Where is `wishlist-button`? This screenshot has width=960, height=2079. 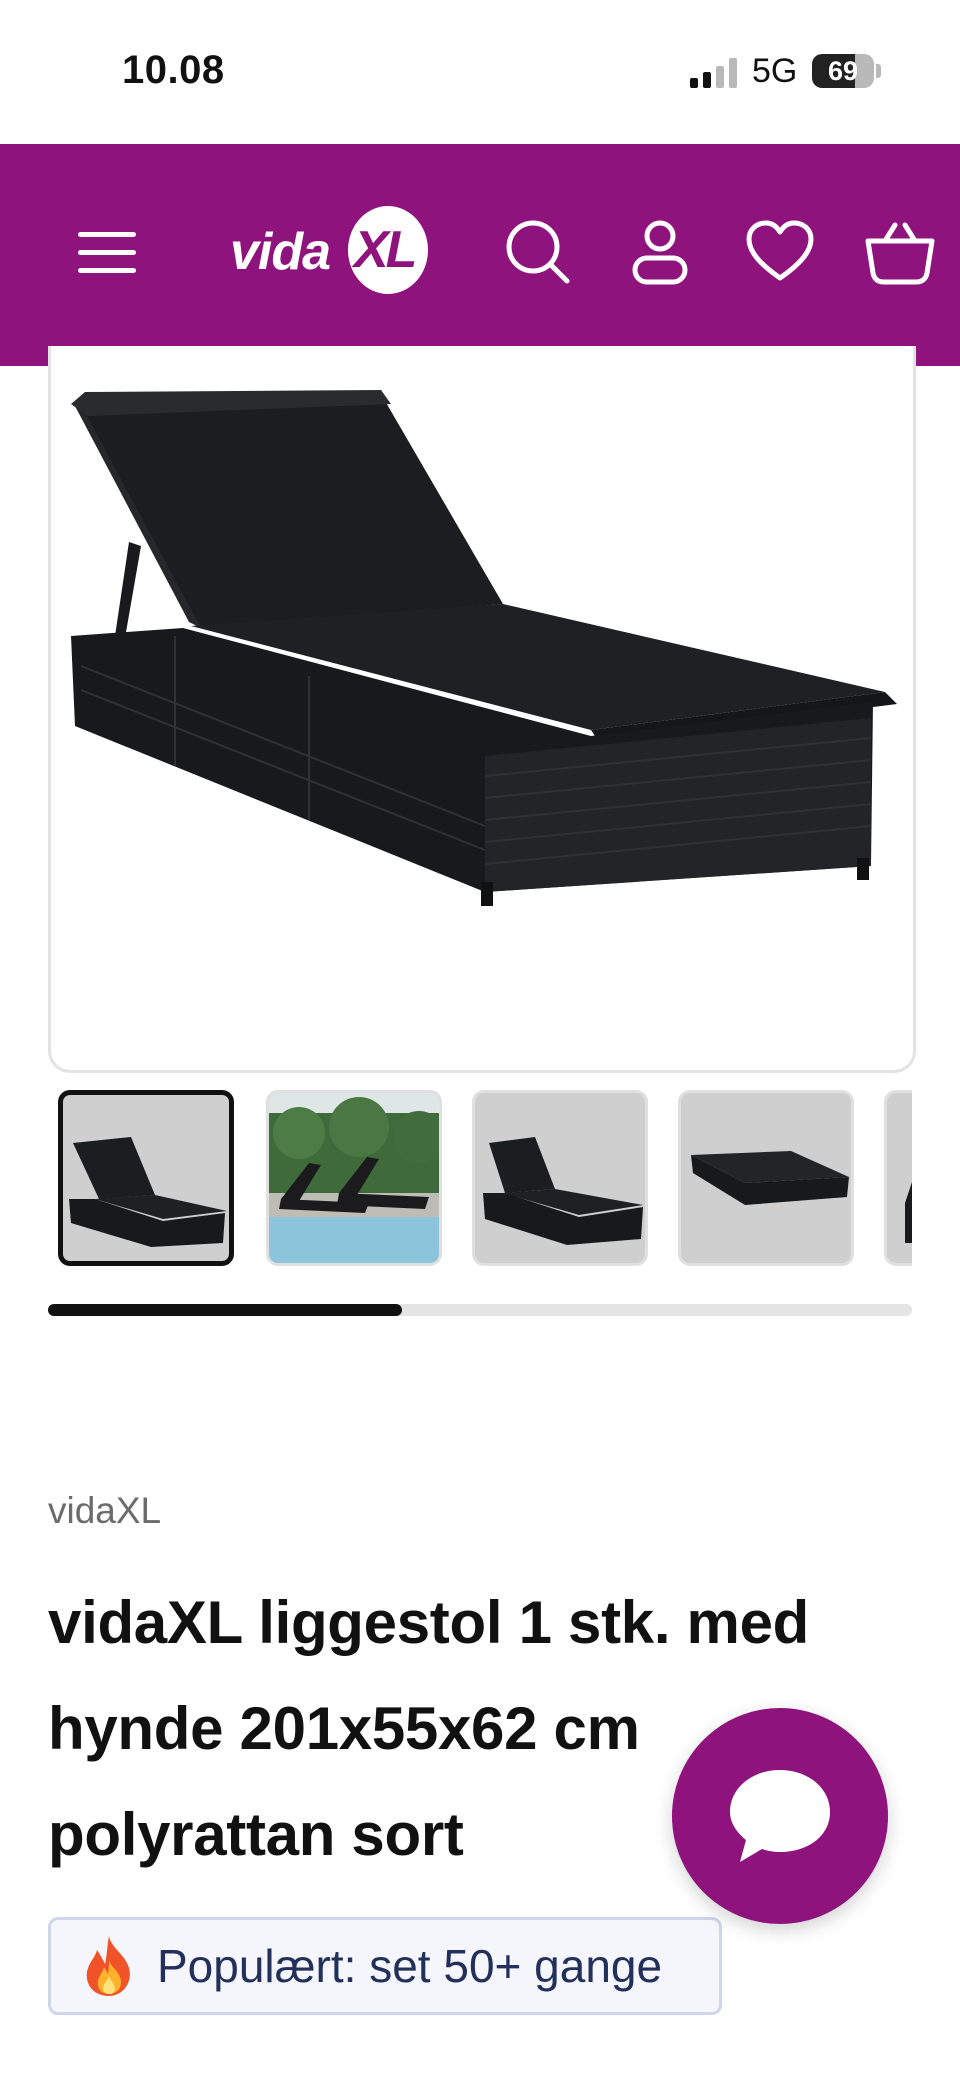
wishlist-button is located at coordinates (780, 252).